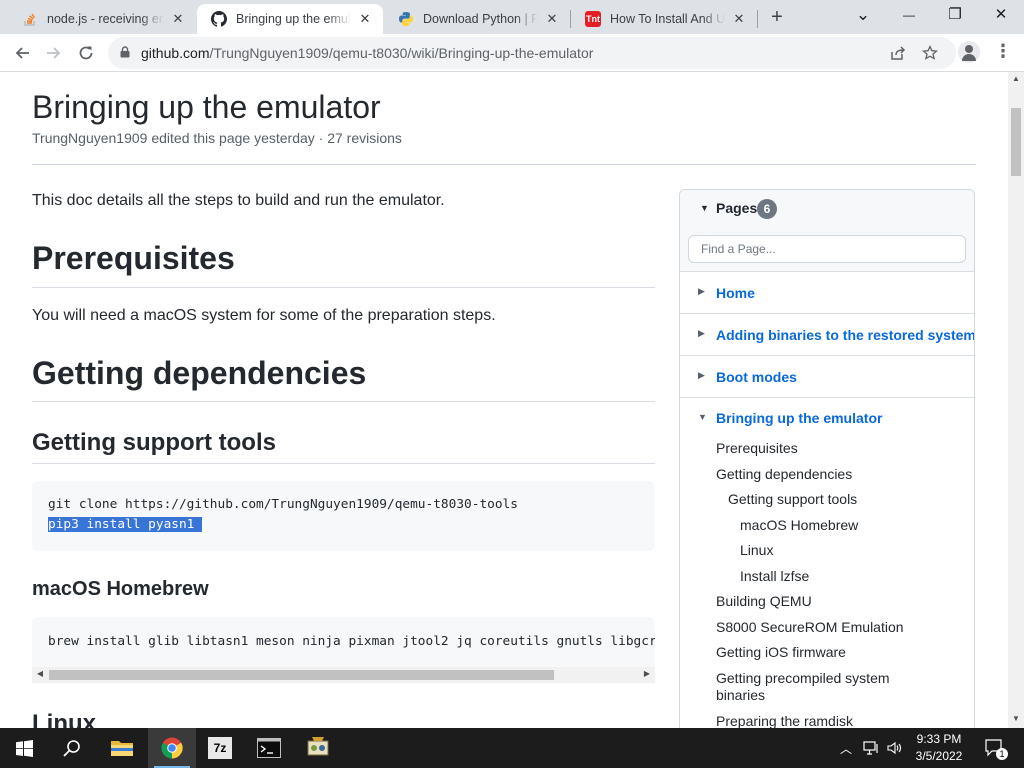  I want to click on taskbar-chrome, so click(172, 748).